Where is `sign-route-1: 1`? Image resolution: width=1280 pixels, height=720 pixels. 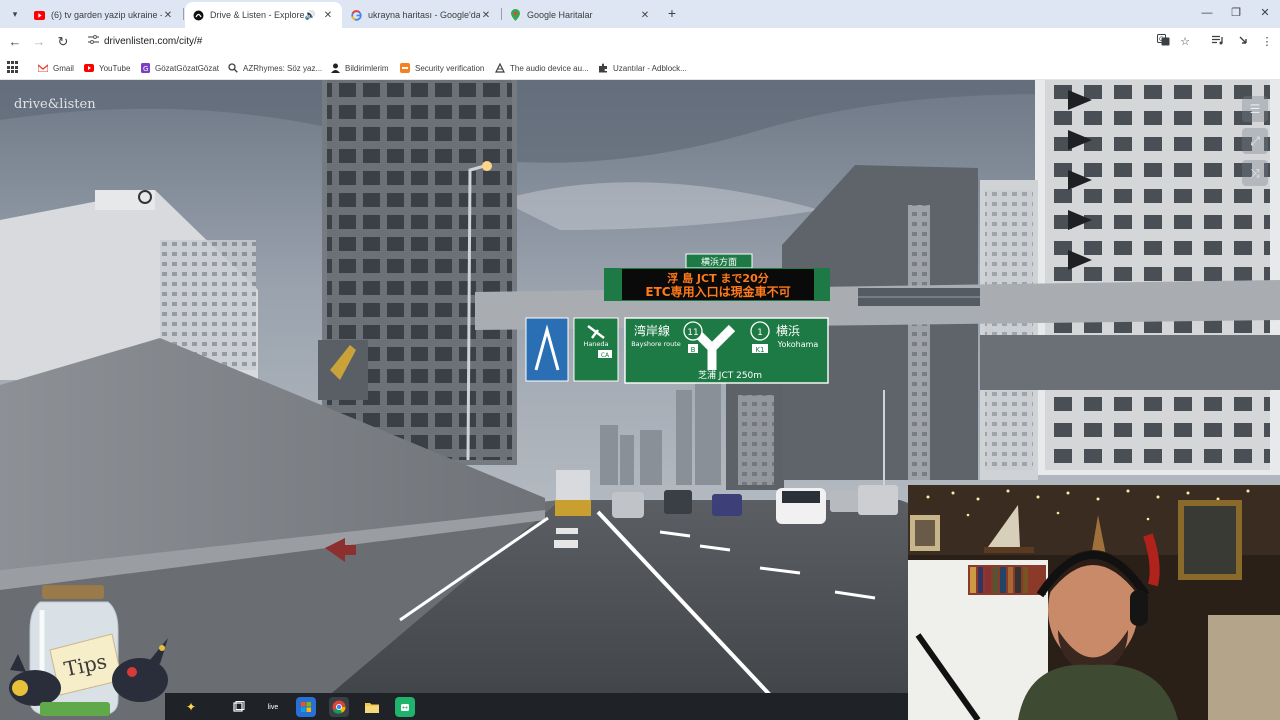
sign-route-1: 1 is located at coordinates (760, 333).